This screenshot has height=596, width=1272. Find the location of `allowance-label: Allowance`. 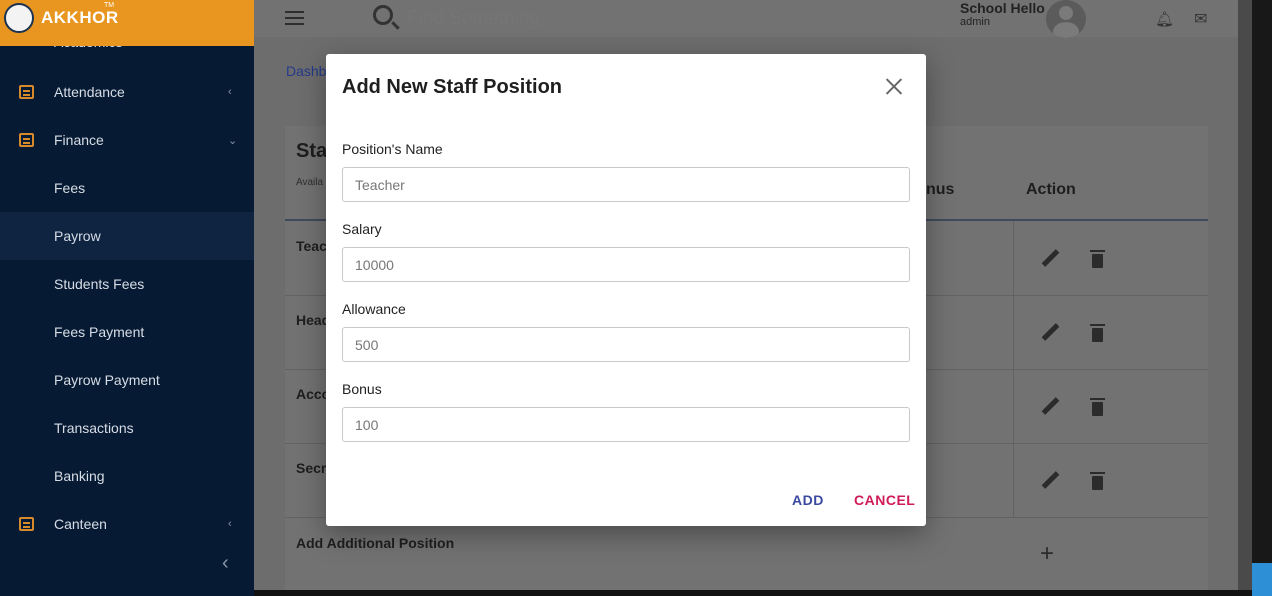

allowance-label: Allowance is located at coordinates (374, 309).